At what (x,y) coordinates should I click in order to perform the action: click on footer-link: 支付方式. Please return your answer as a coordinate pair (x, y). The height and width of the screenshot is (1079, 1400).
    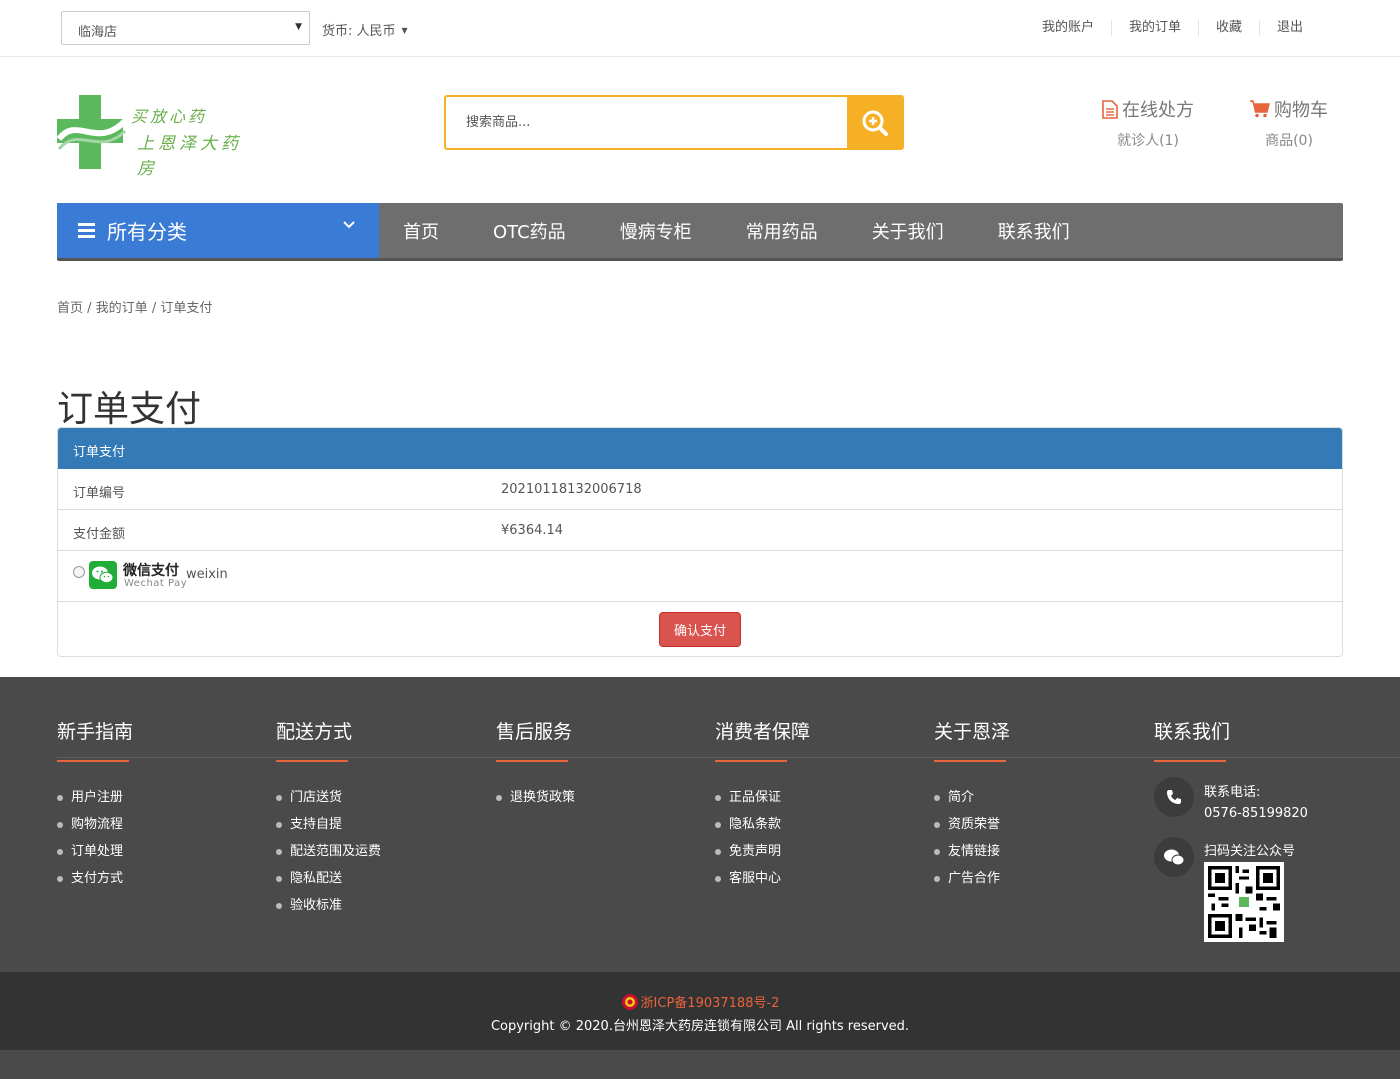
    Looking at the image, I should click on (95, 878).